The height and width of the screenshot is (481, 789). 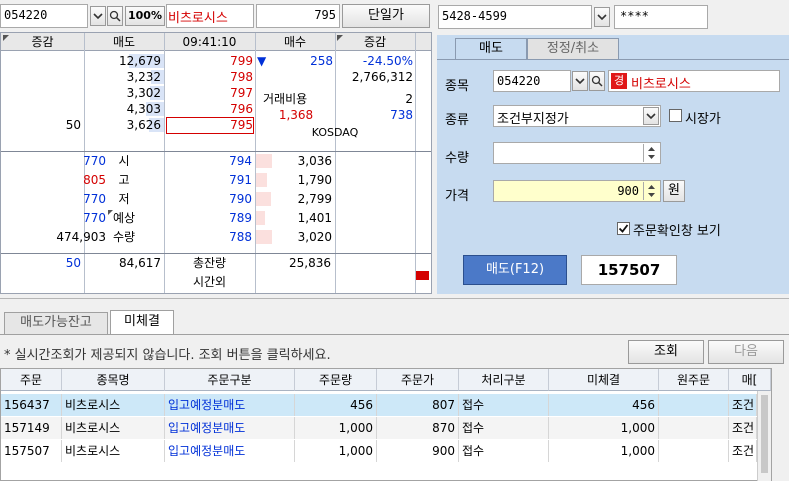 I want to click on bid-qty: 1,790, so click(x=314, y=180).